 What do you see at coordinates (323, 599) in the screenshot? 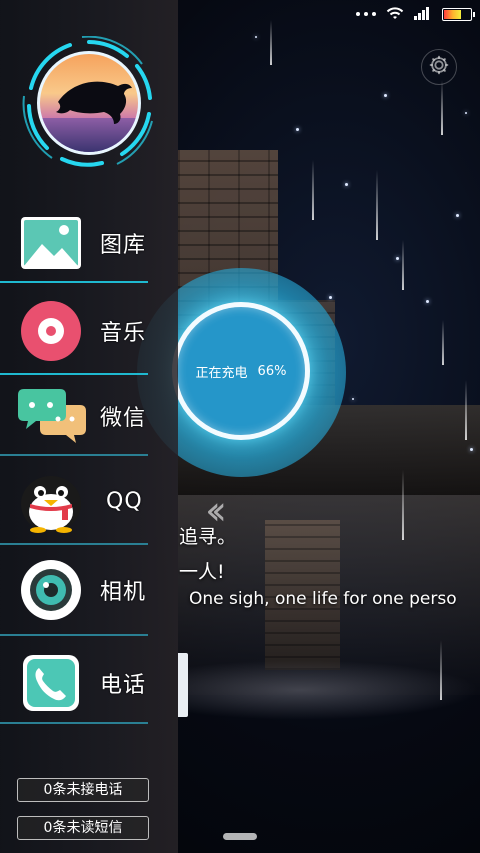
I see `quote-line-3: One sigh, one life for one perso` at bounding box center [323, 599].